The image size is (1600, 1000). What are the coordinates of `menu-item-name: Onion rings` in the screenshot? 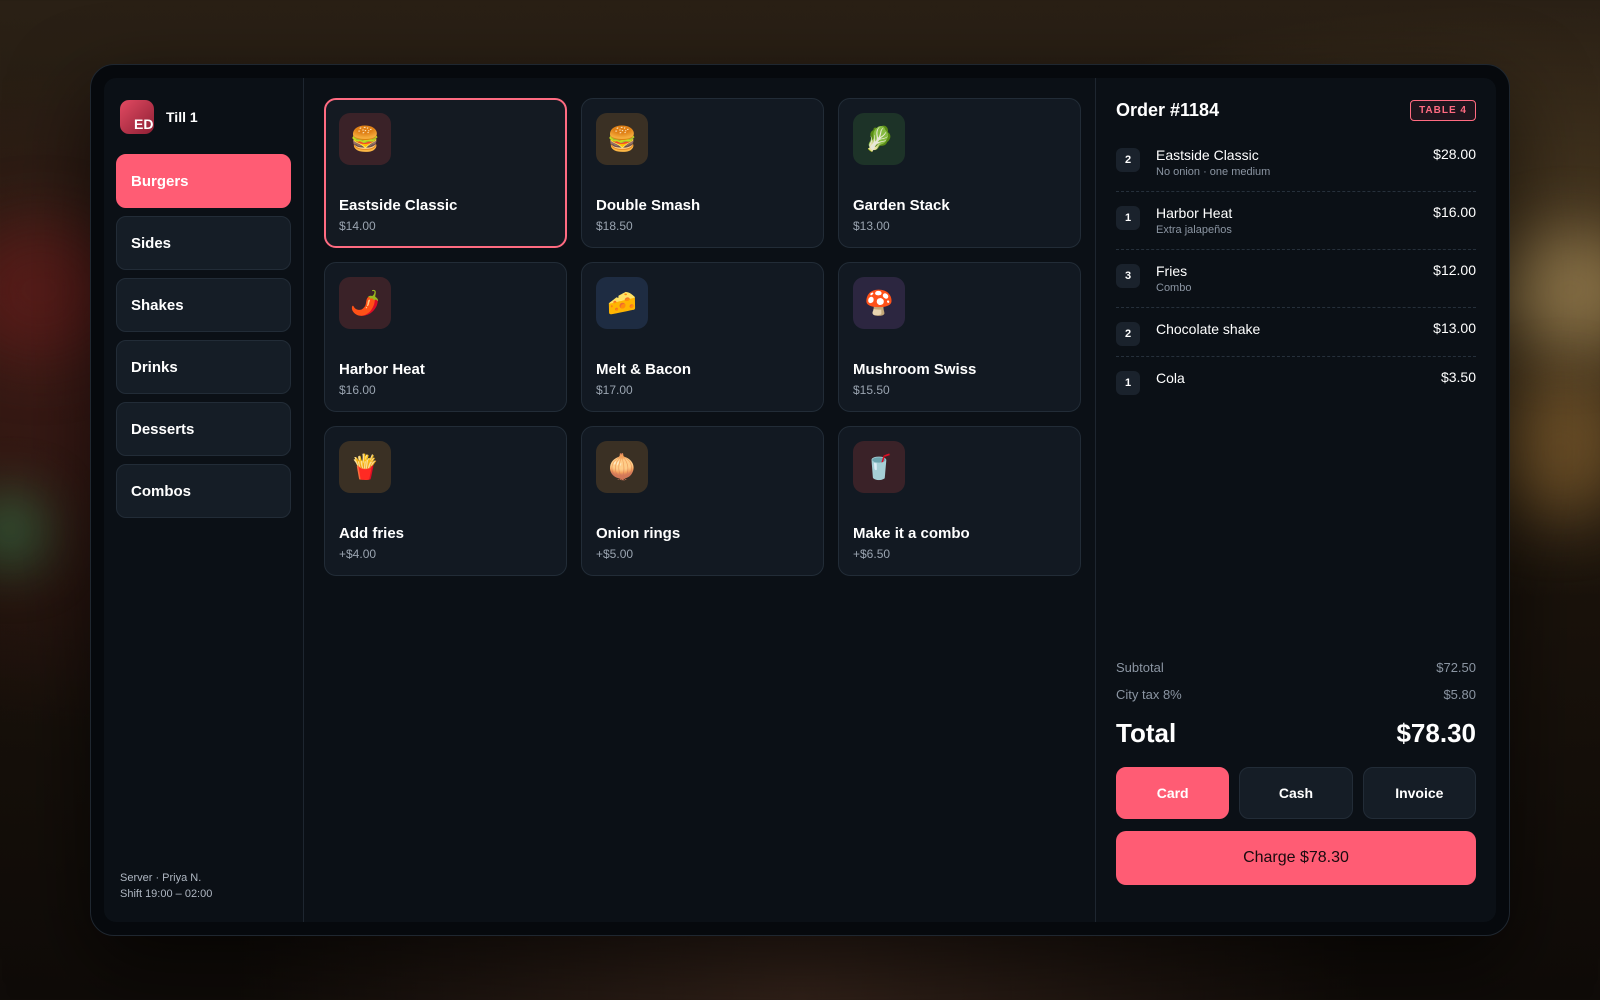 It's located at (638, 533).